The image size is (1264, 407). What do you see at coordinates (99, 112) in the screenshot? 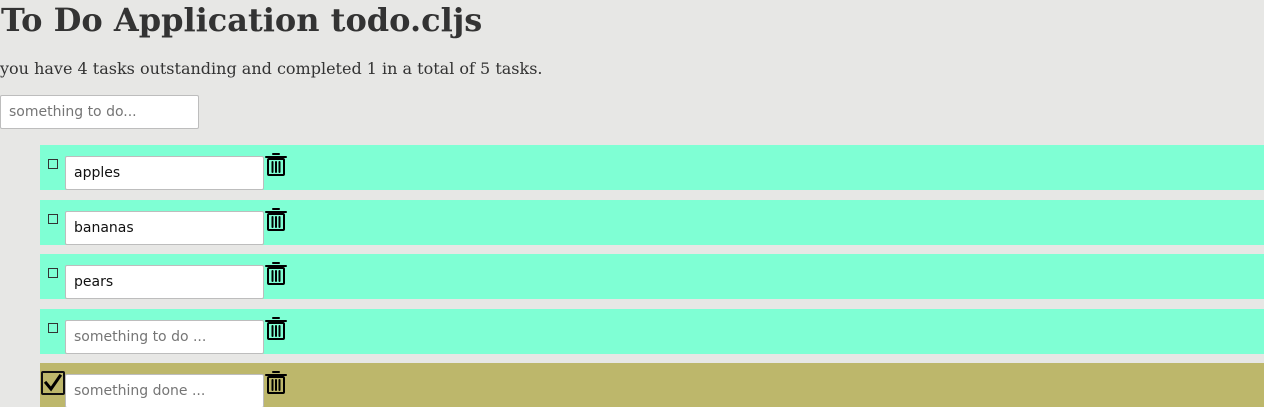
I see `new-task-input` at bounding box center [99, 112].